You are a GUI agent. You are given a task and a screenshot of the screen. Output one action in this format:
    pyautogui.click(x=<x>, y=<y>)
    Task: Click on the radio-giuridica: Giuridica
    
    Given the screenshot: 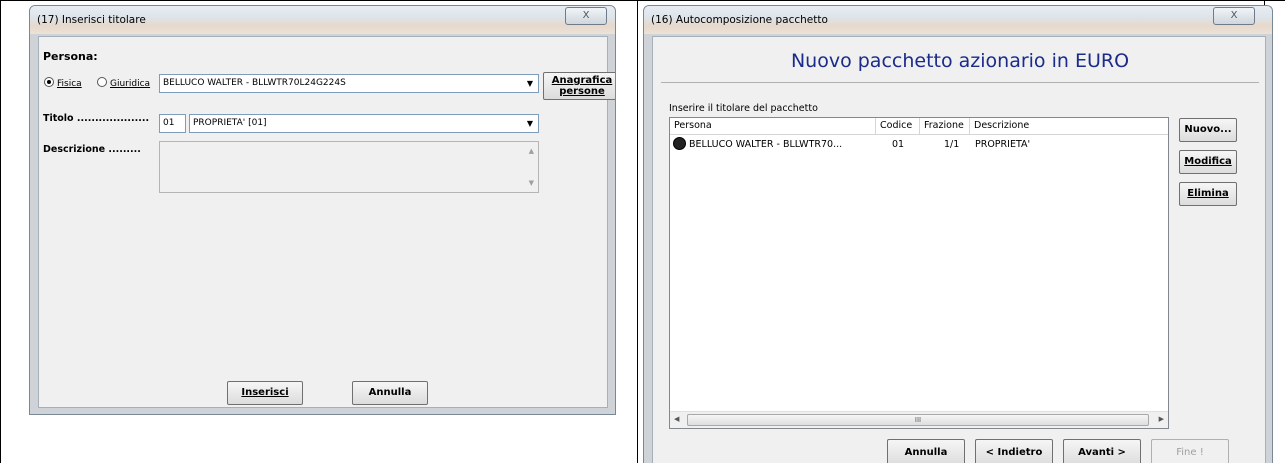 What is the action you would take?
    pyautogui.click(x=123, y=83)
    